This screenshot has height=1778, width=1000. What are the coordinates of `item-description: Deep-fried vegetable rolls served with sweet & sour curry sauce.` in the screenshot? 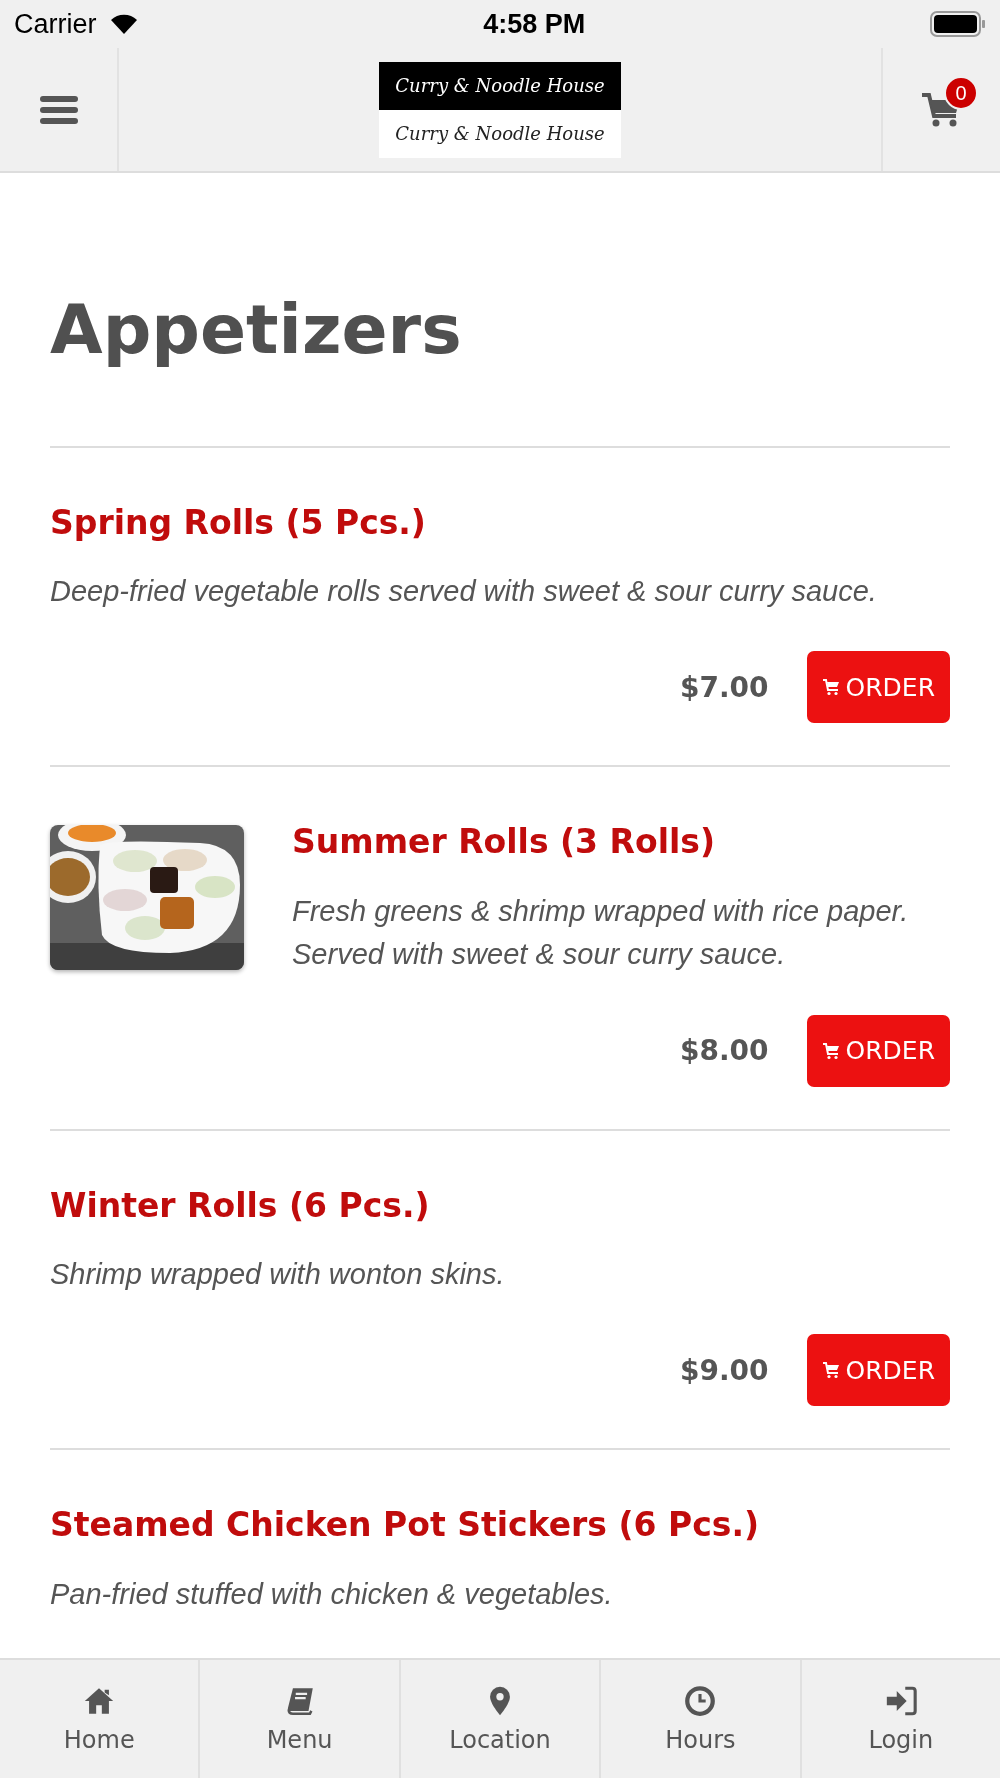 It's located at (464, 591).